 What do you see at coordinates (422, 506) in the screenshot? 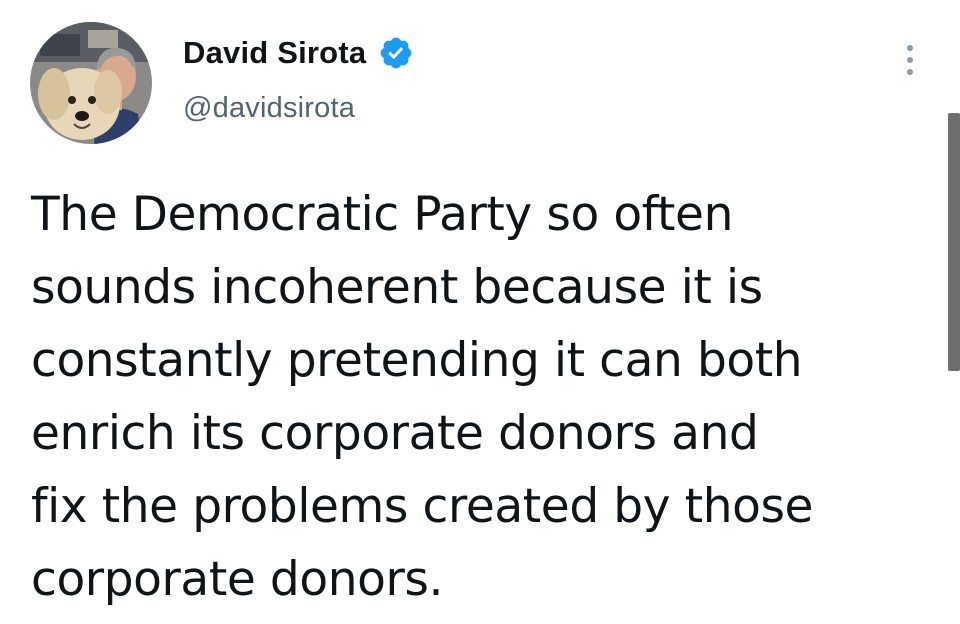
I see `tweet-text-line: fix the problems created by those` at bounding box center [422, 506].